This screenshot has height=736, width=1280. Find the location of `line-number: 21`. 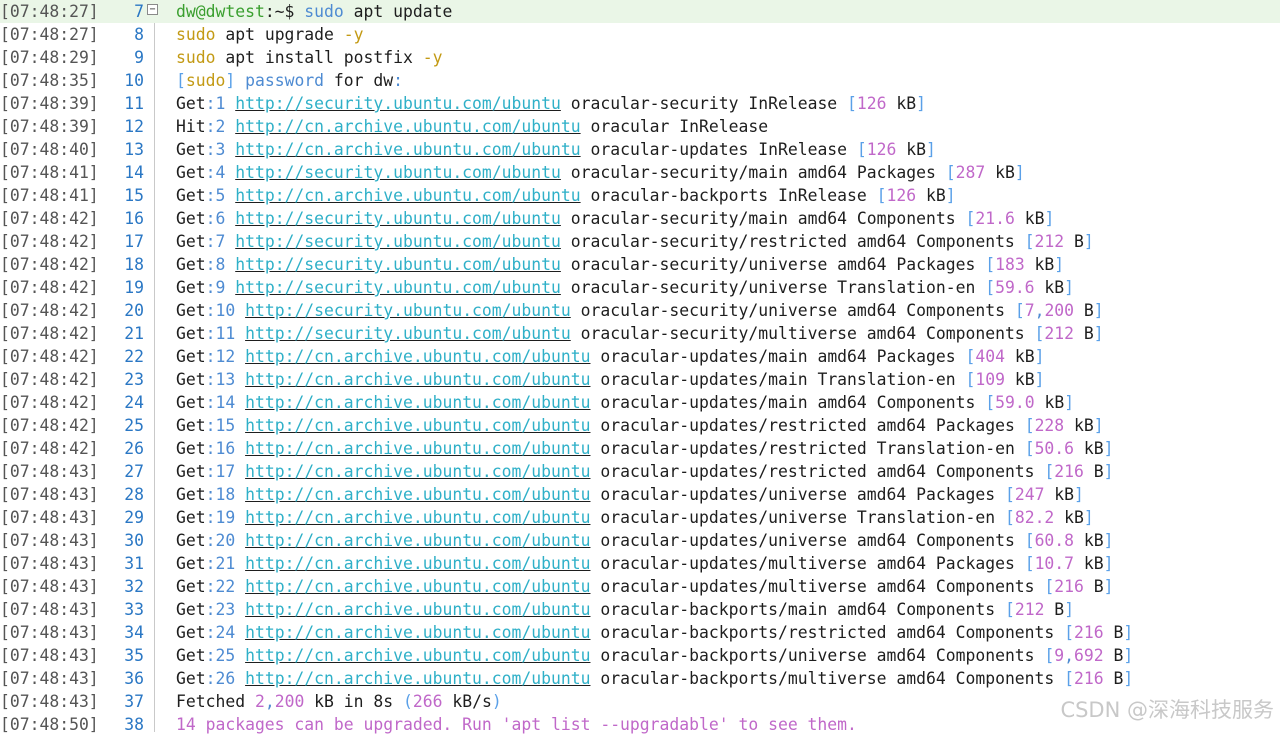

line-number: 21 is located at coordinates (134, 333).